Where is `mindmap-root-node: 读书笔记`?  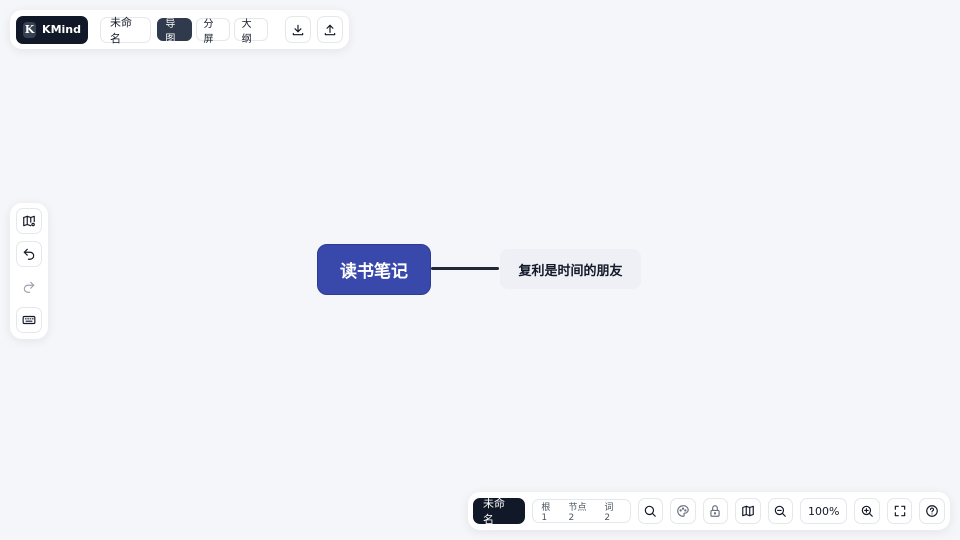
mindmap-root-node: 读书笔记 is located at coordinates (374, 269).